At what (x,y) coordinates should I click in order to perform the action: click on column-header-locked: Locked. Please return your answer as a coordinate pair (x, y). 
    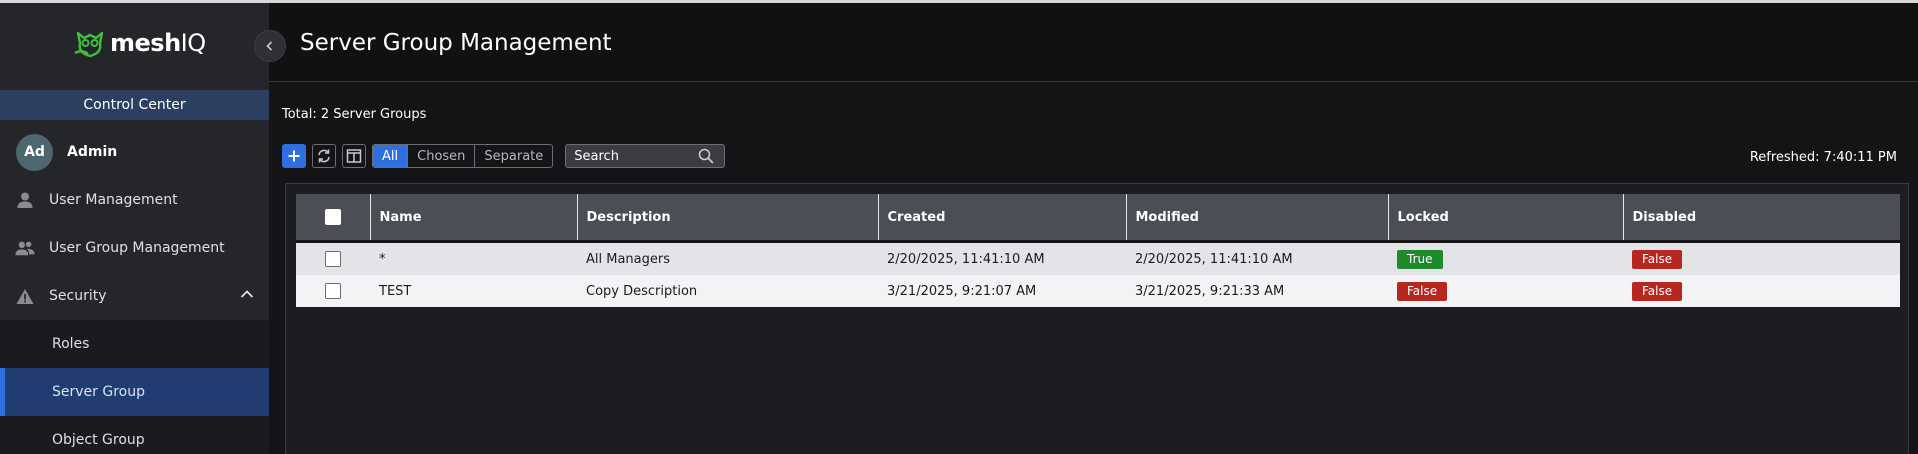
    Looking at the image, I should click on (1505, 217).